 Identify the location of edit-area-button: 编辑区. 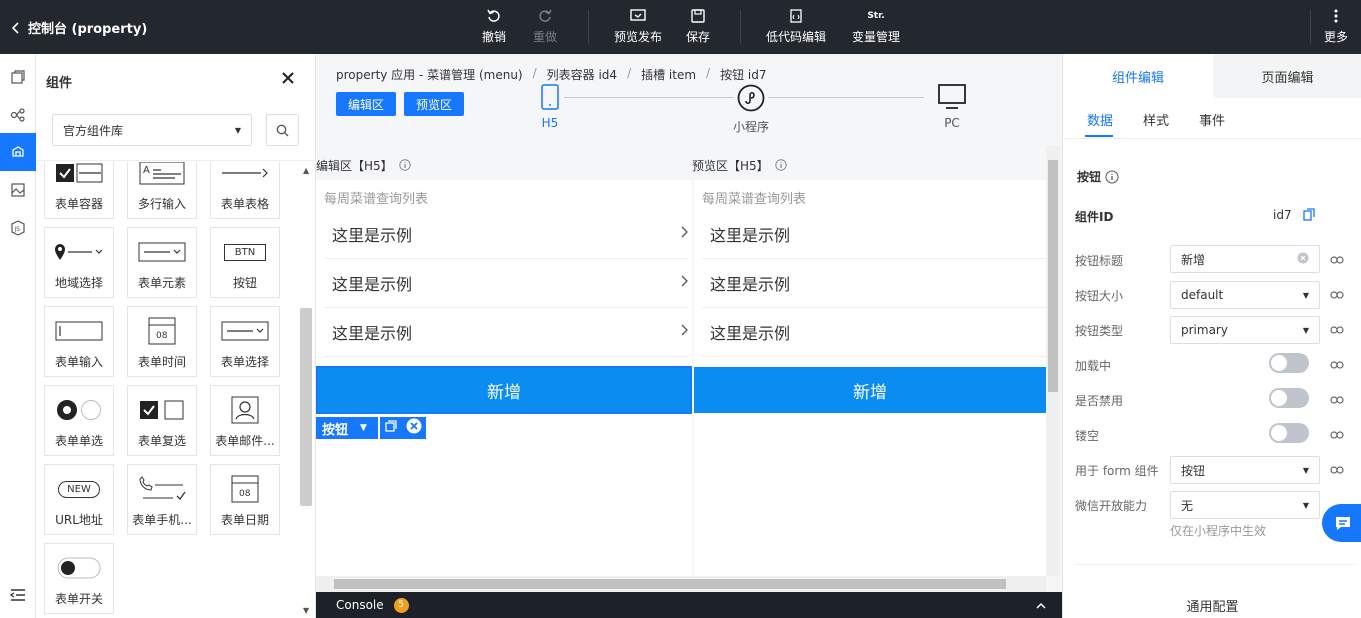
(366, 104).